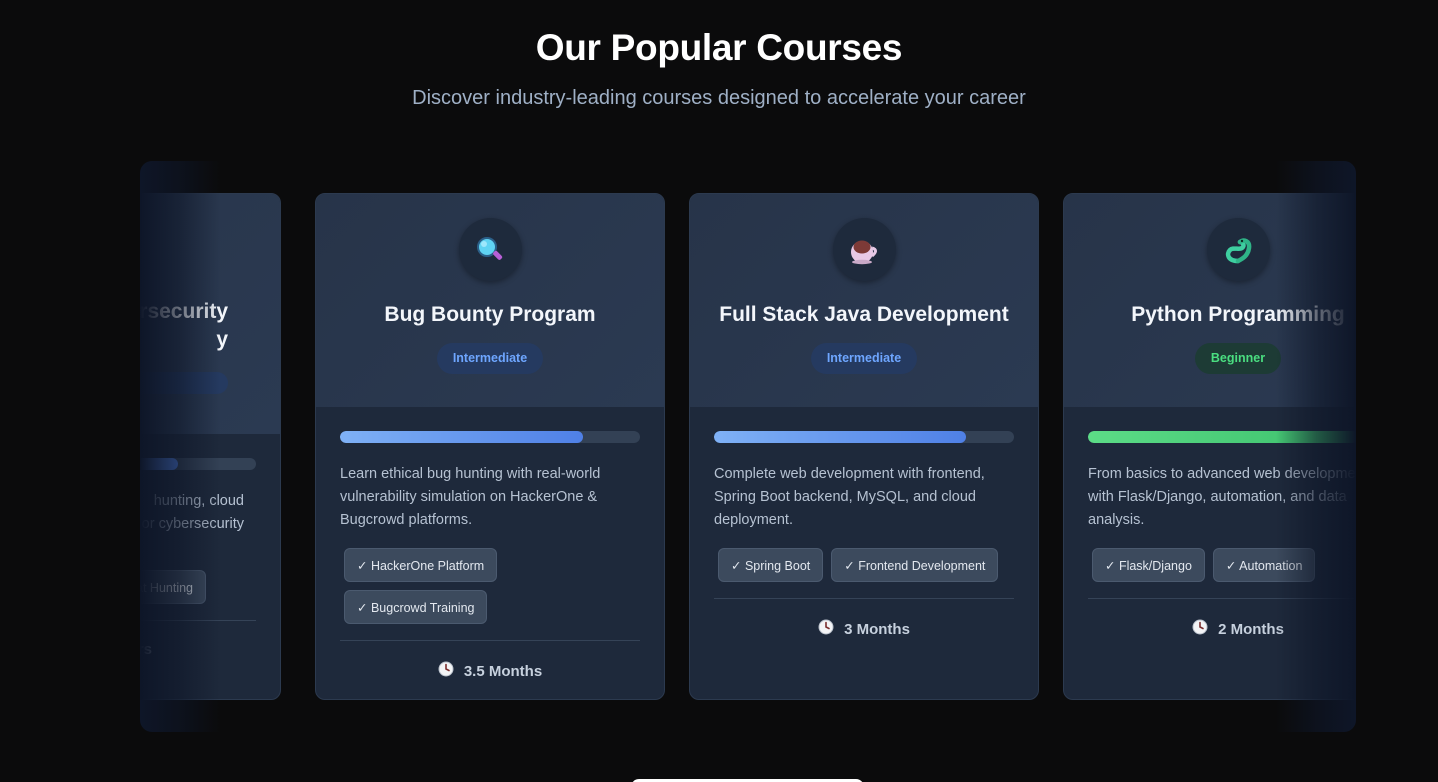 The width and height of the screenshot is (1438, 782). Describe the element at coordinates (146, 649) in the screenshot. I see `course-duration-text: rs` at that location.